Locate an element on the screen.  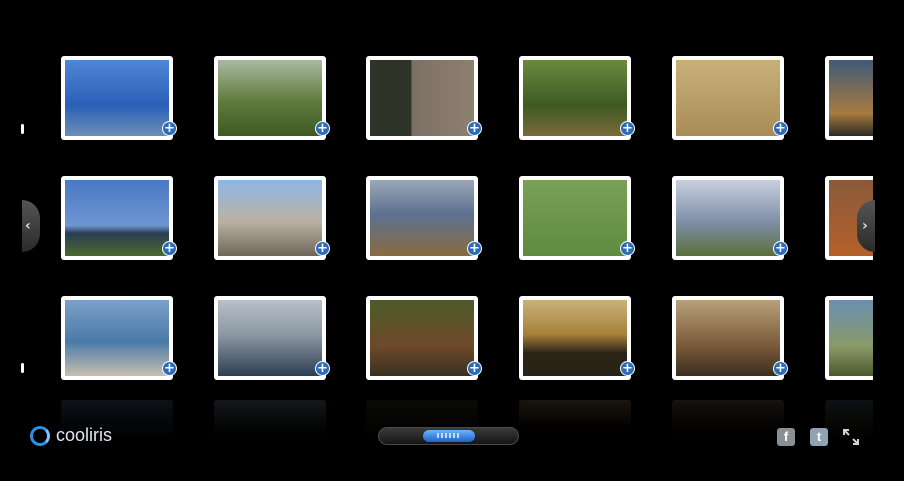
facebook-icon: f is located at coordinates (786, 436).